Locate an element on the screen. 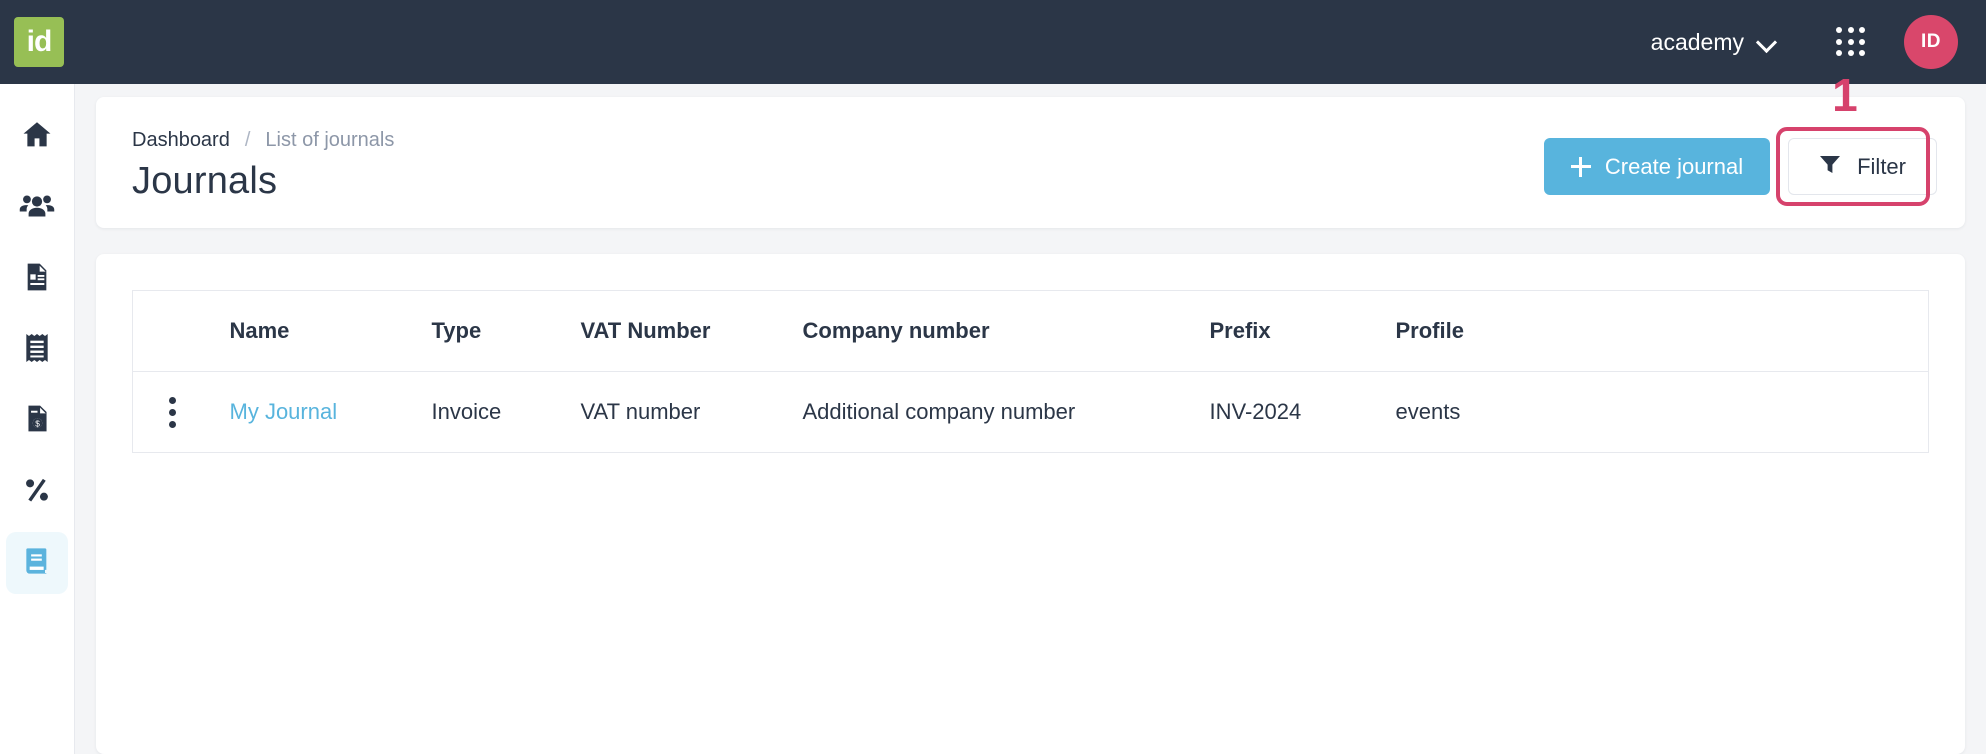  sidebar-item-receipts is located at coordinates (37, 350).